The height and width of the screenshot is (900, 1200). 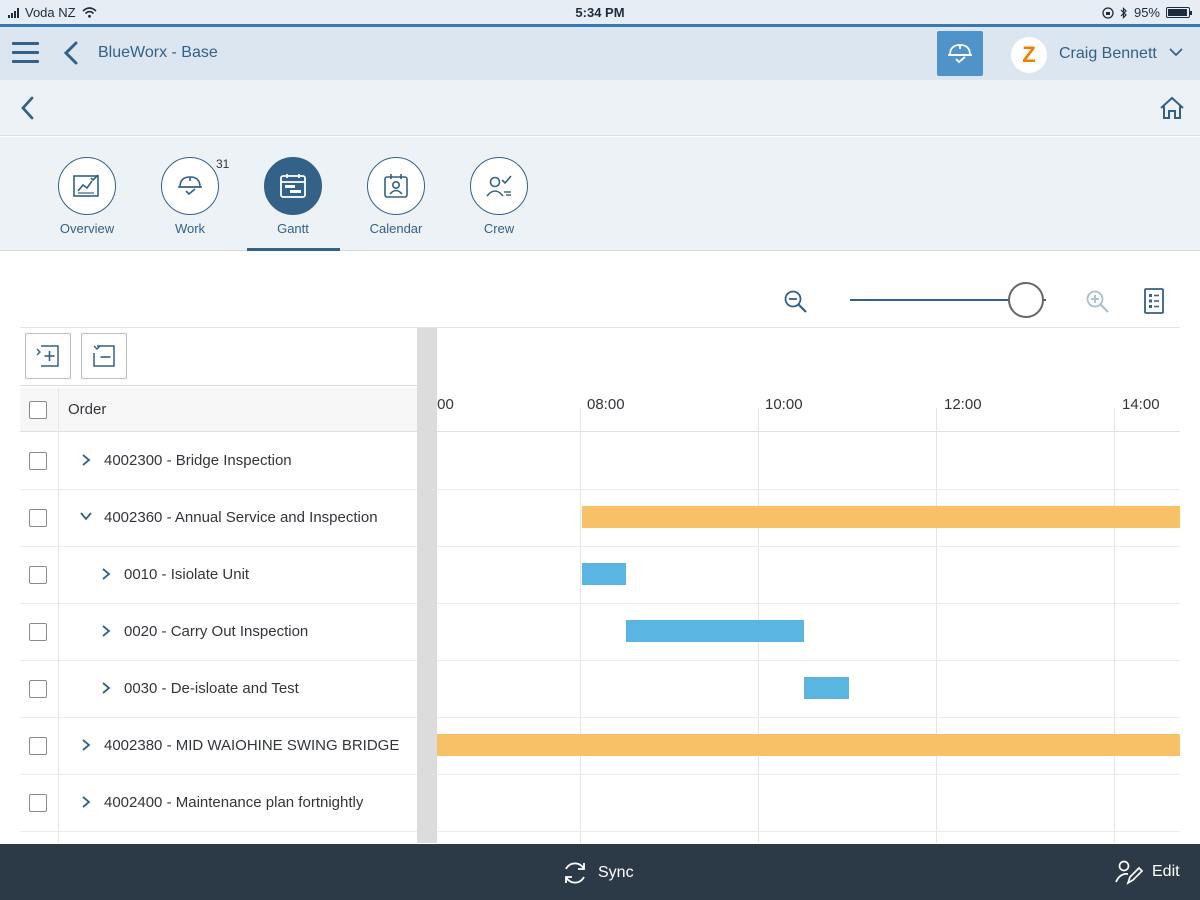 I want to click on edit-person-icon, so click(x=1129, y=872).